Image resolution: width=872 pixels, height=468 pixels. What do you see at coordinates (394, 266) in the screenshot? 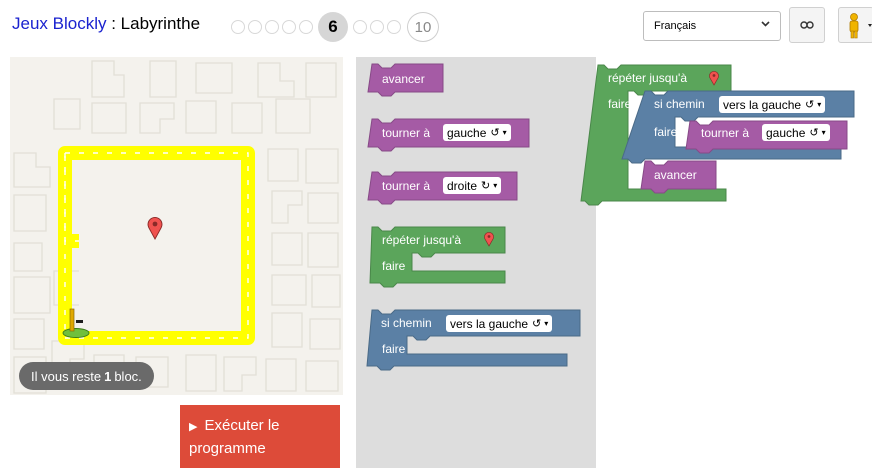
I see `toolbox-repeat-do: faire` at bounding box center [394, 266].